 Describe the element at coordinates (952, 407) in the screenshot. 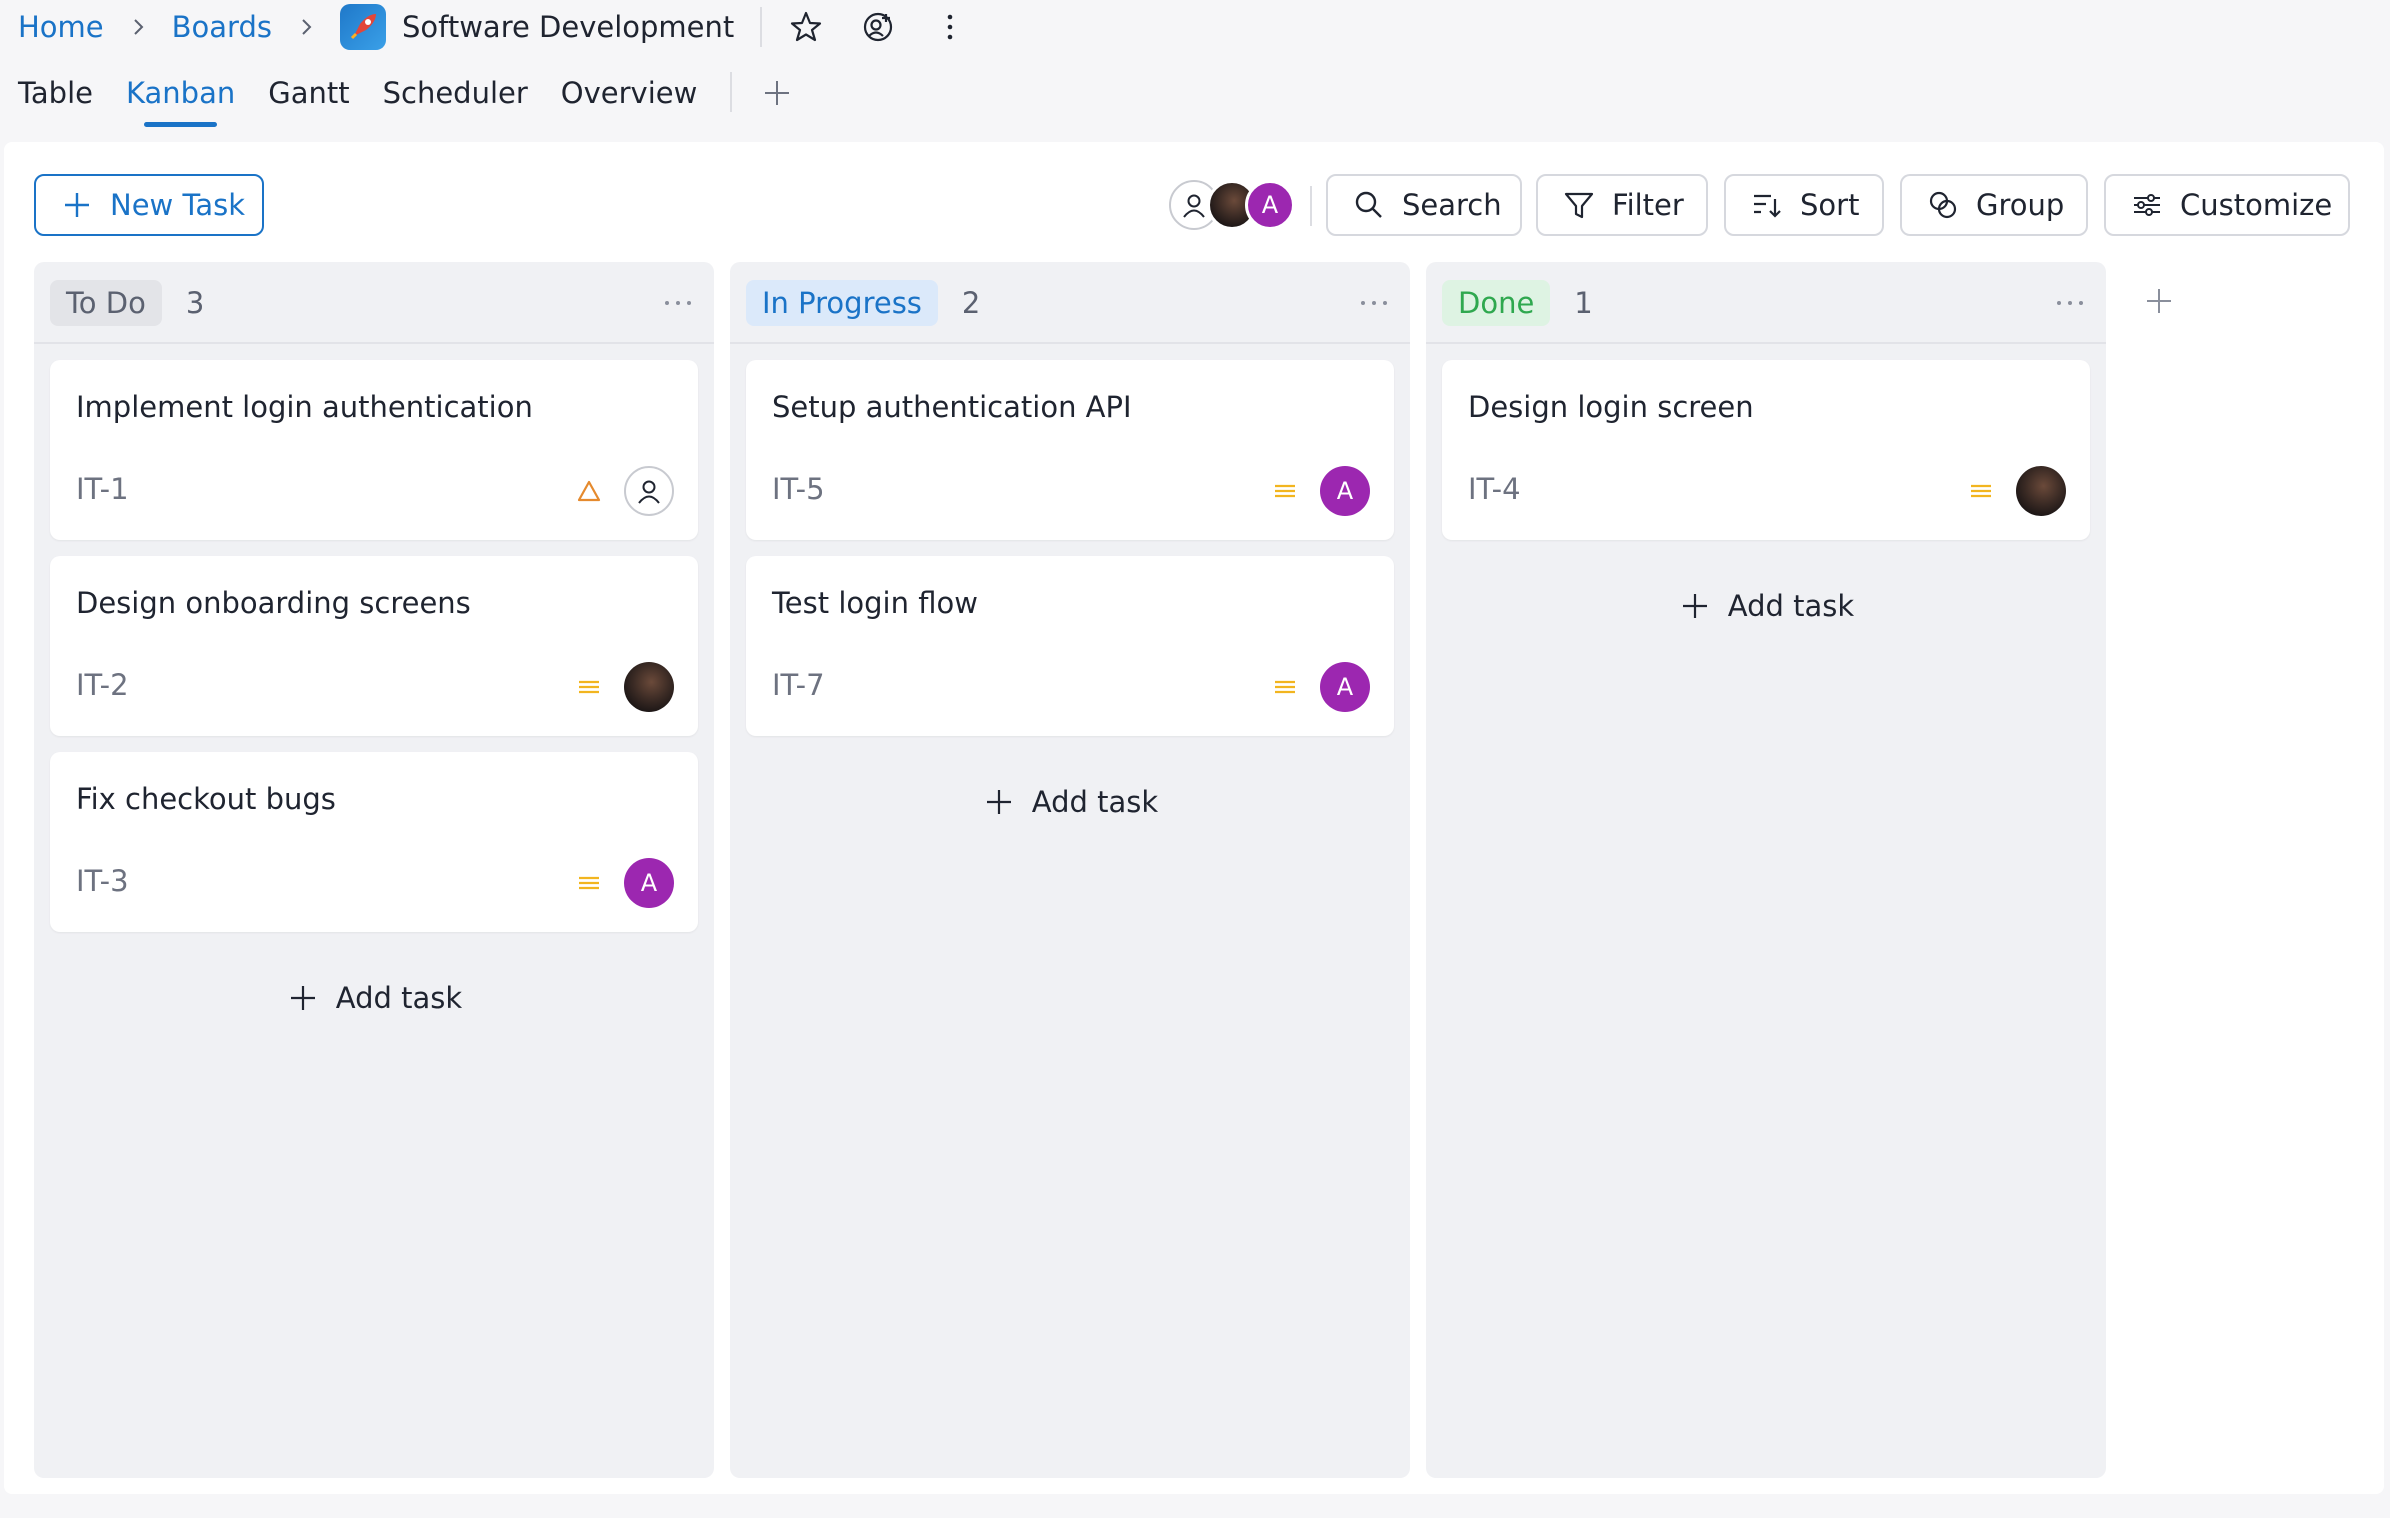

I see `task-title: Setup authentication API` at that location.